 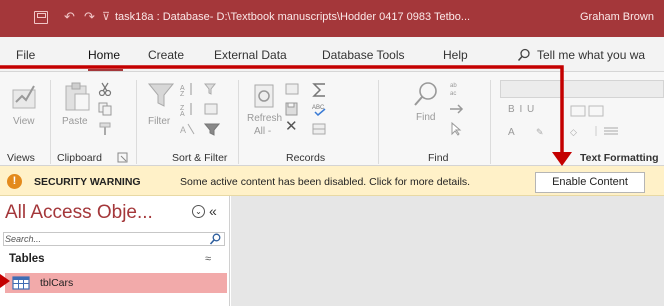 I want to click on find-group-label: Find, so click(x=438, y=158).